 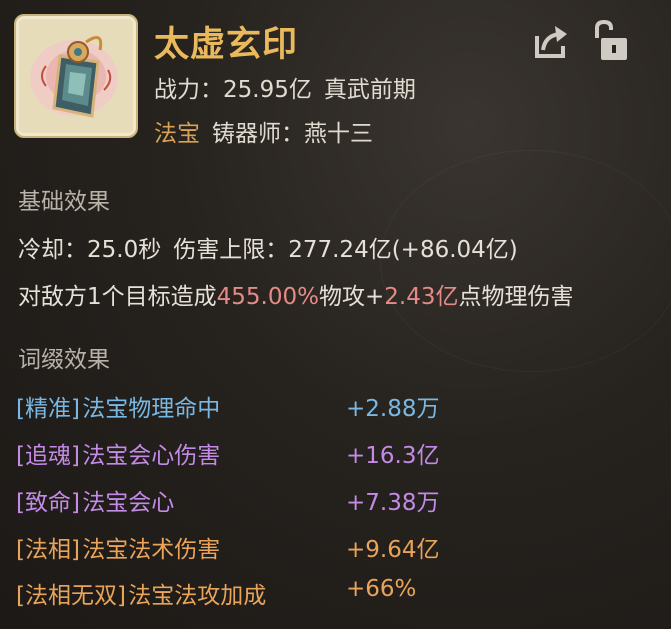 I want to click on affix-tag: [精准], so click(x=48, y=409).